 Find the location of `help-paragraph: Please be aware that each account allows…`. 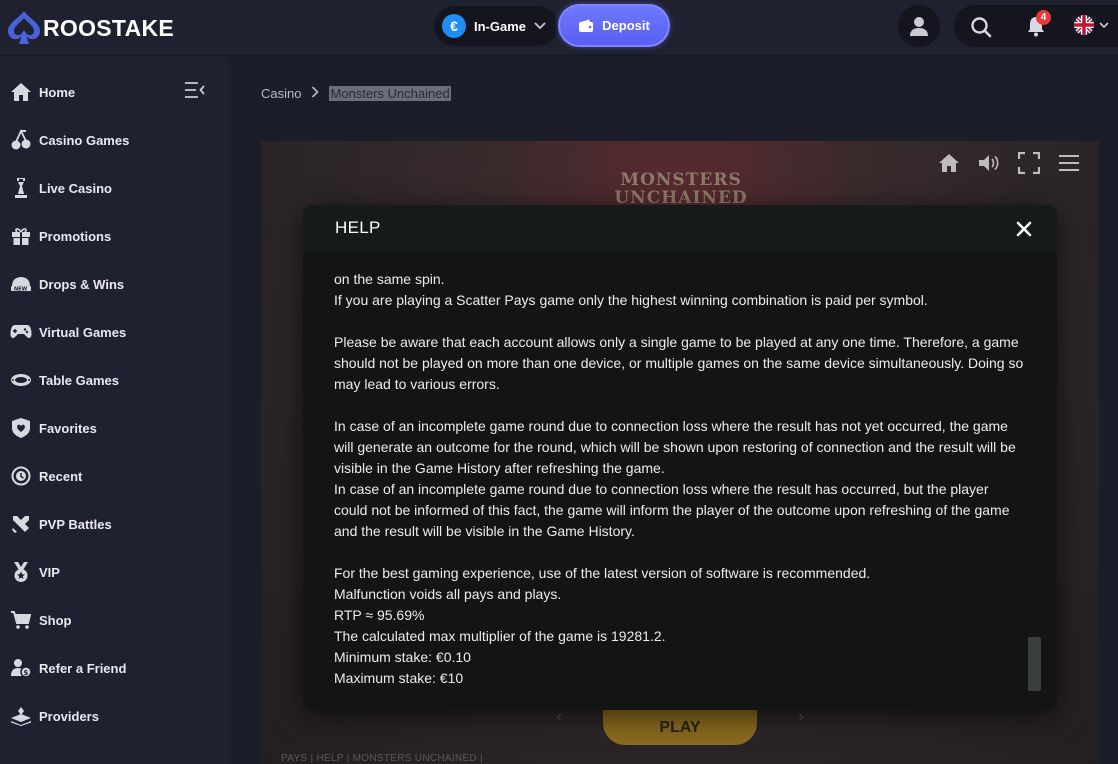

help-paragraph: Please be aware that each account allows… is located at coordinates (679, 363).